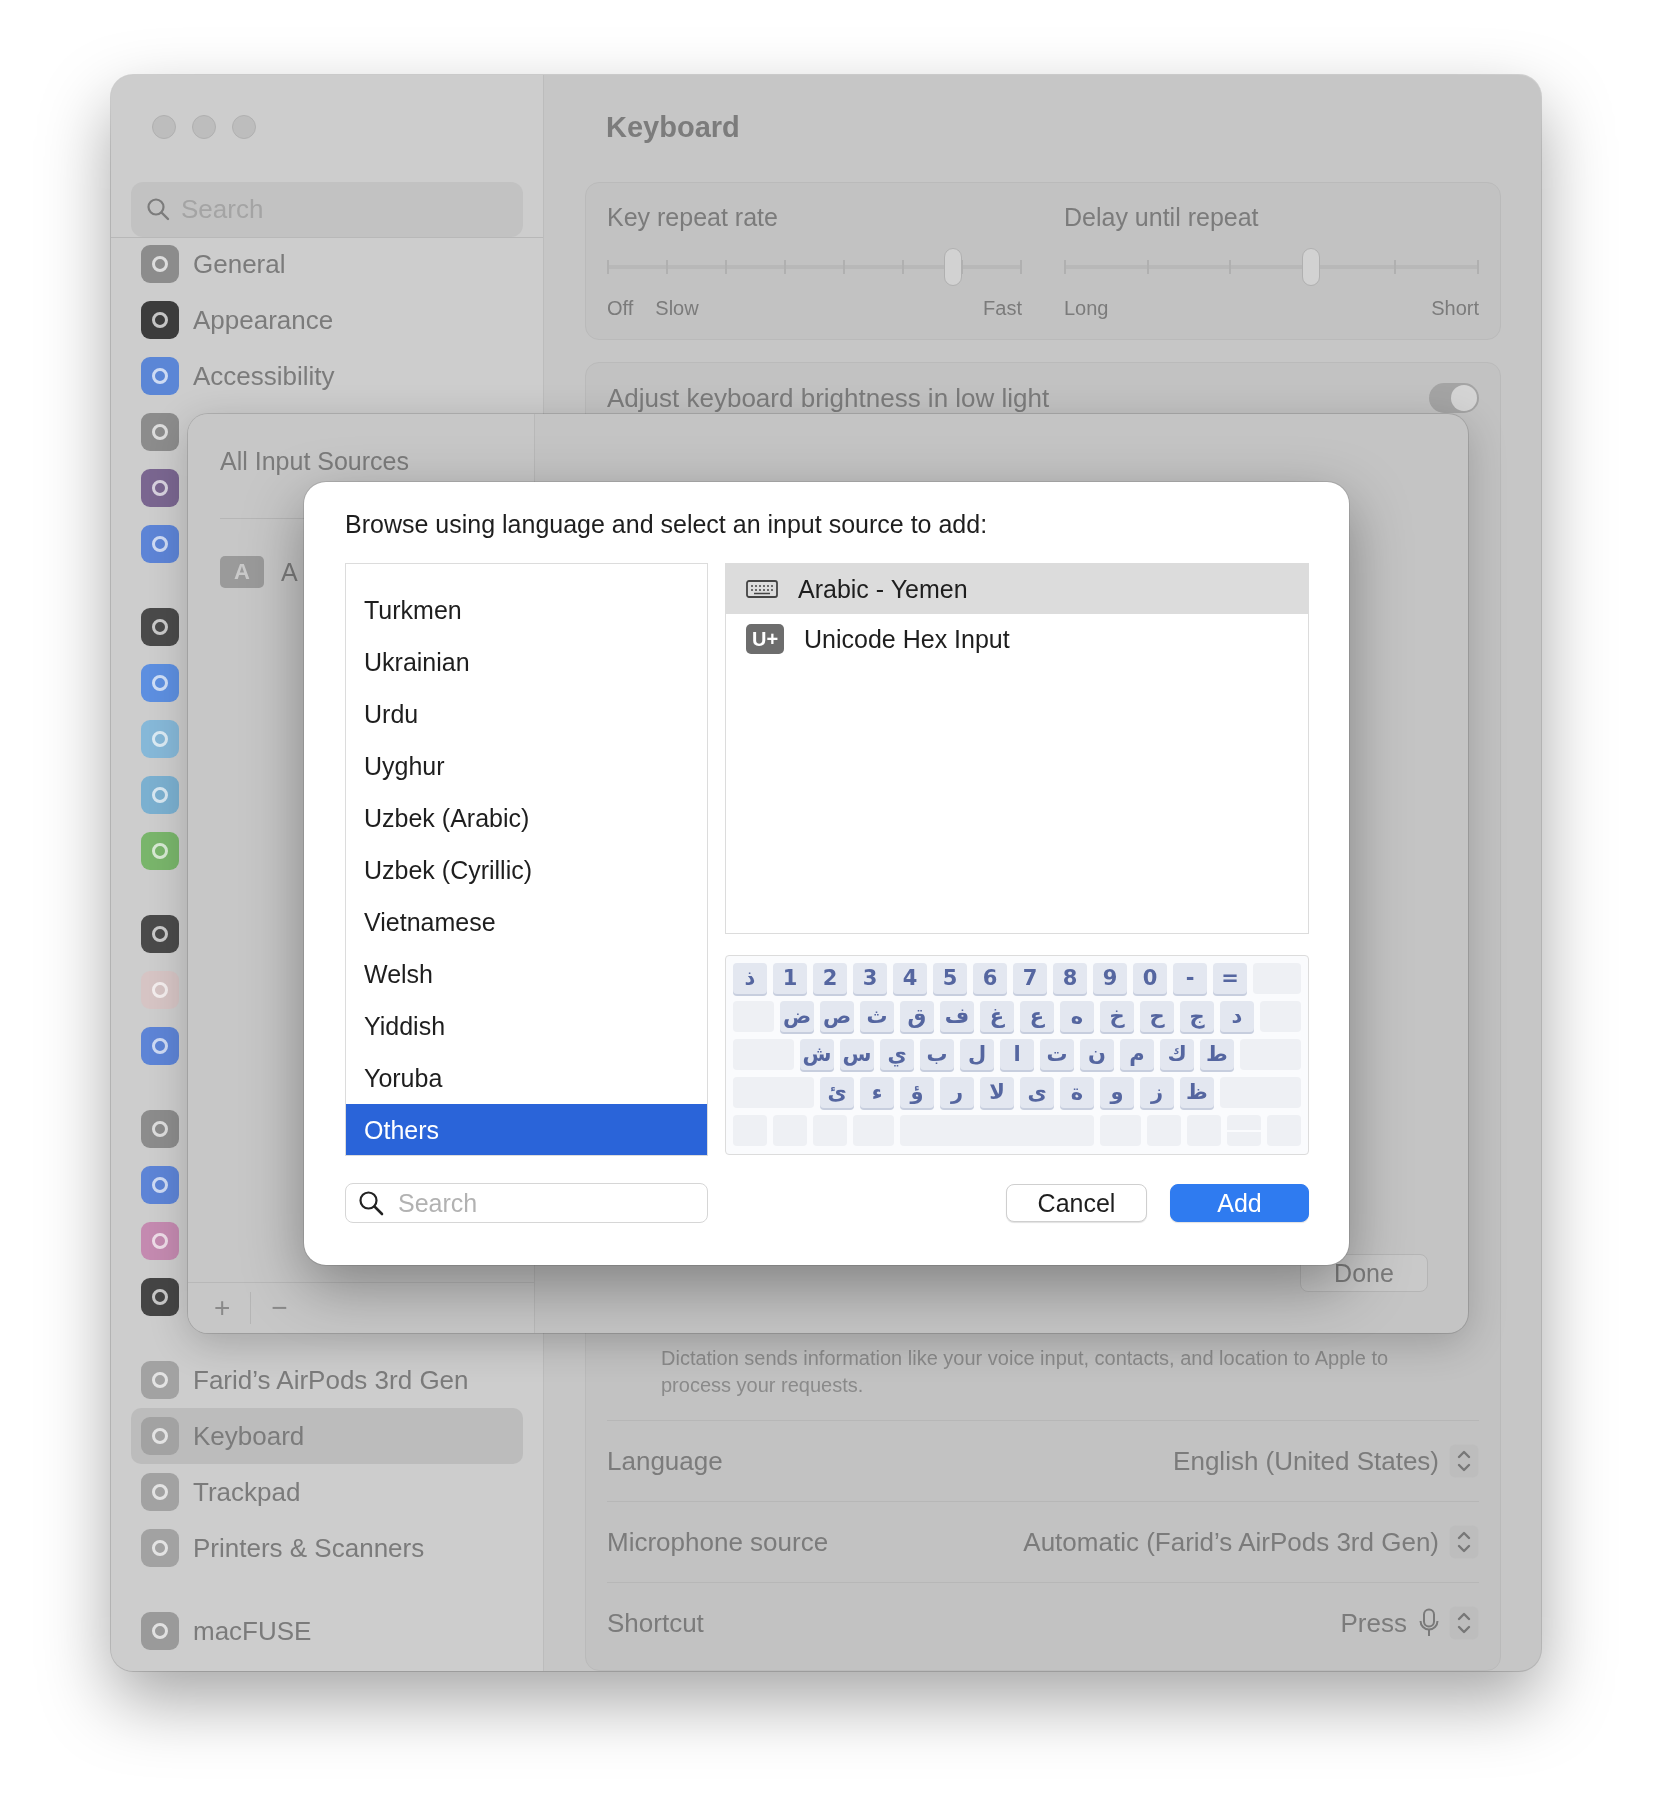 The height and width of the screenshot is (1820, 1654). Describe the element at coordinates (526, 870) in the screenshot. I see `language-item: Uzbek (Cyrillic)` at that location.